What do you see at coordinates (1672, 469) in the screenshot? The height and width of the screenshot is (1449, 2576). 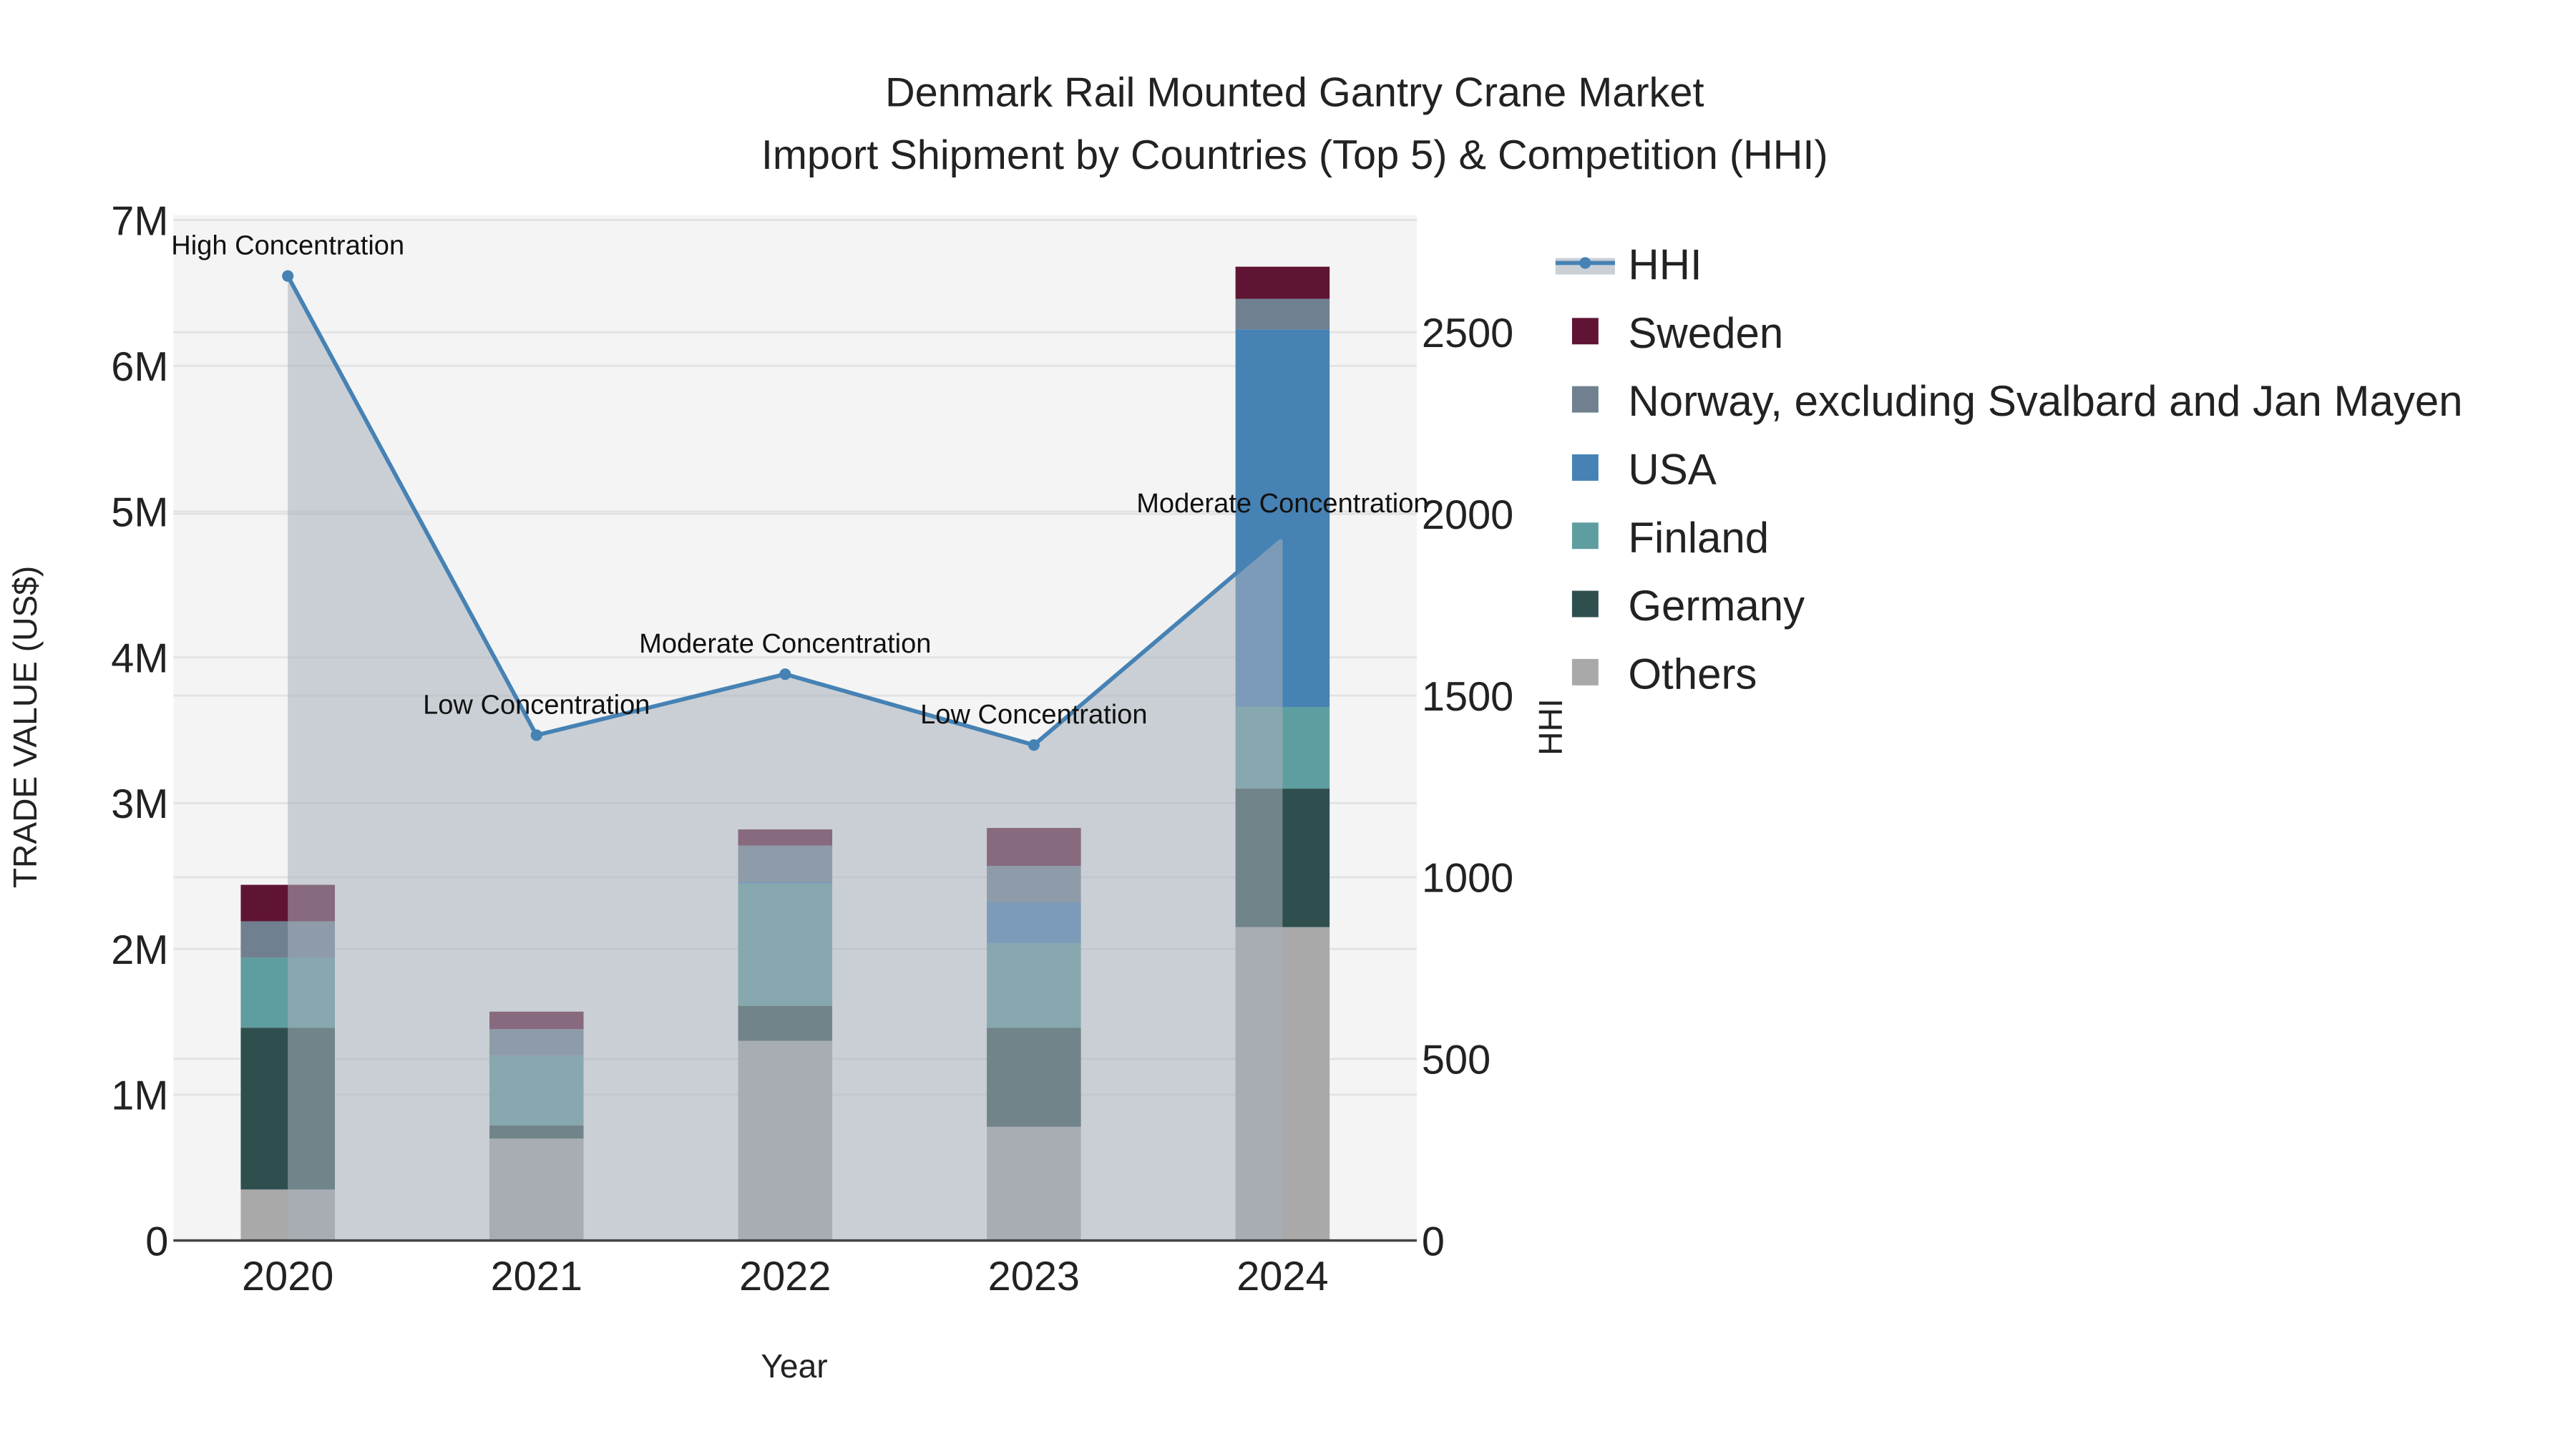 I see `legend-label: USA` at bounding box center [1672, 469].